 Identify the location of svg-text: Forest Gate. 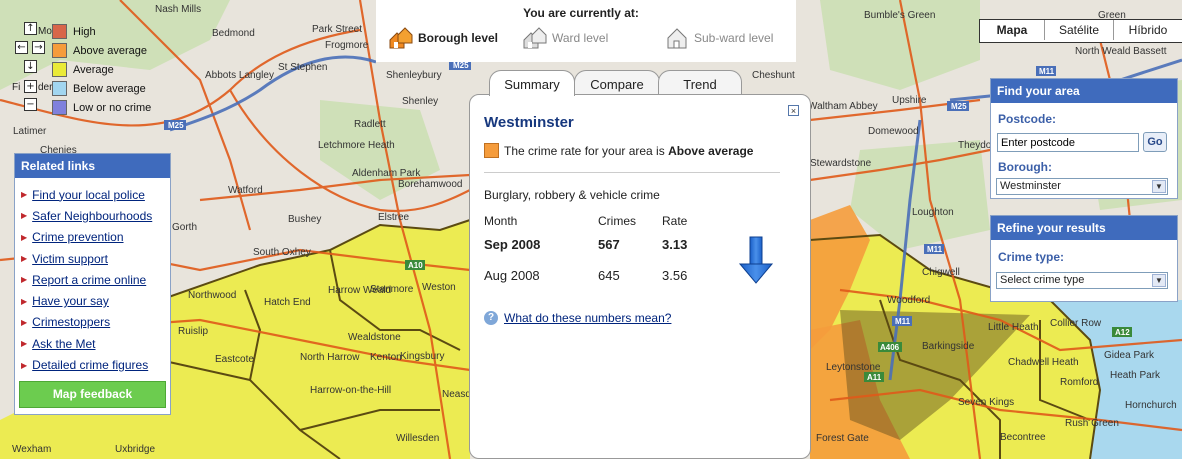
(842, 438).